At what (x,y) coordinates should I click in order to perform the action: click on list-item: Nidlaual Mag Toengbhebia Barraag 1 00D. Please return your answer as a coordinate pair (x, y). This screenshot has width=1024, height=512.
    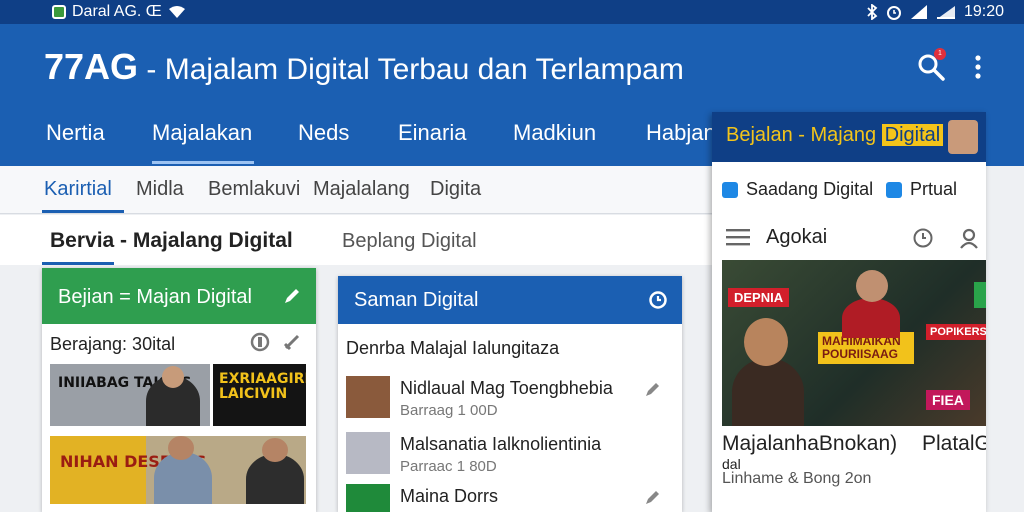
    Looking at the image, I should click on (509, 402).